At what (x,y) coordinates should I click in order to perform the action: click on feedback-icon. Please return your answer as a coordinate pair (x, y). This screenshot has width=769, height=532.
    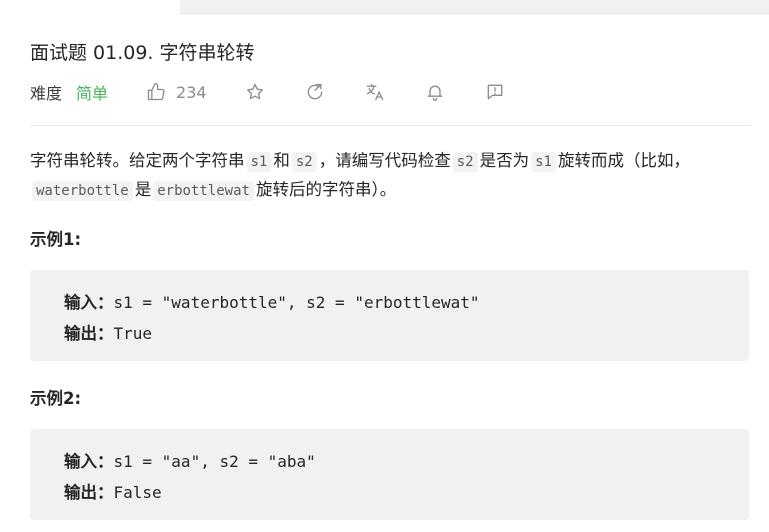
    Looking at the image, I should click on (494, 92).